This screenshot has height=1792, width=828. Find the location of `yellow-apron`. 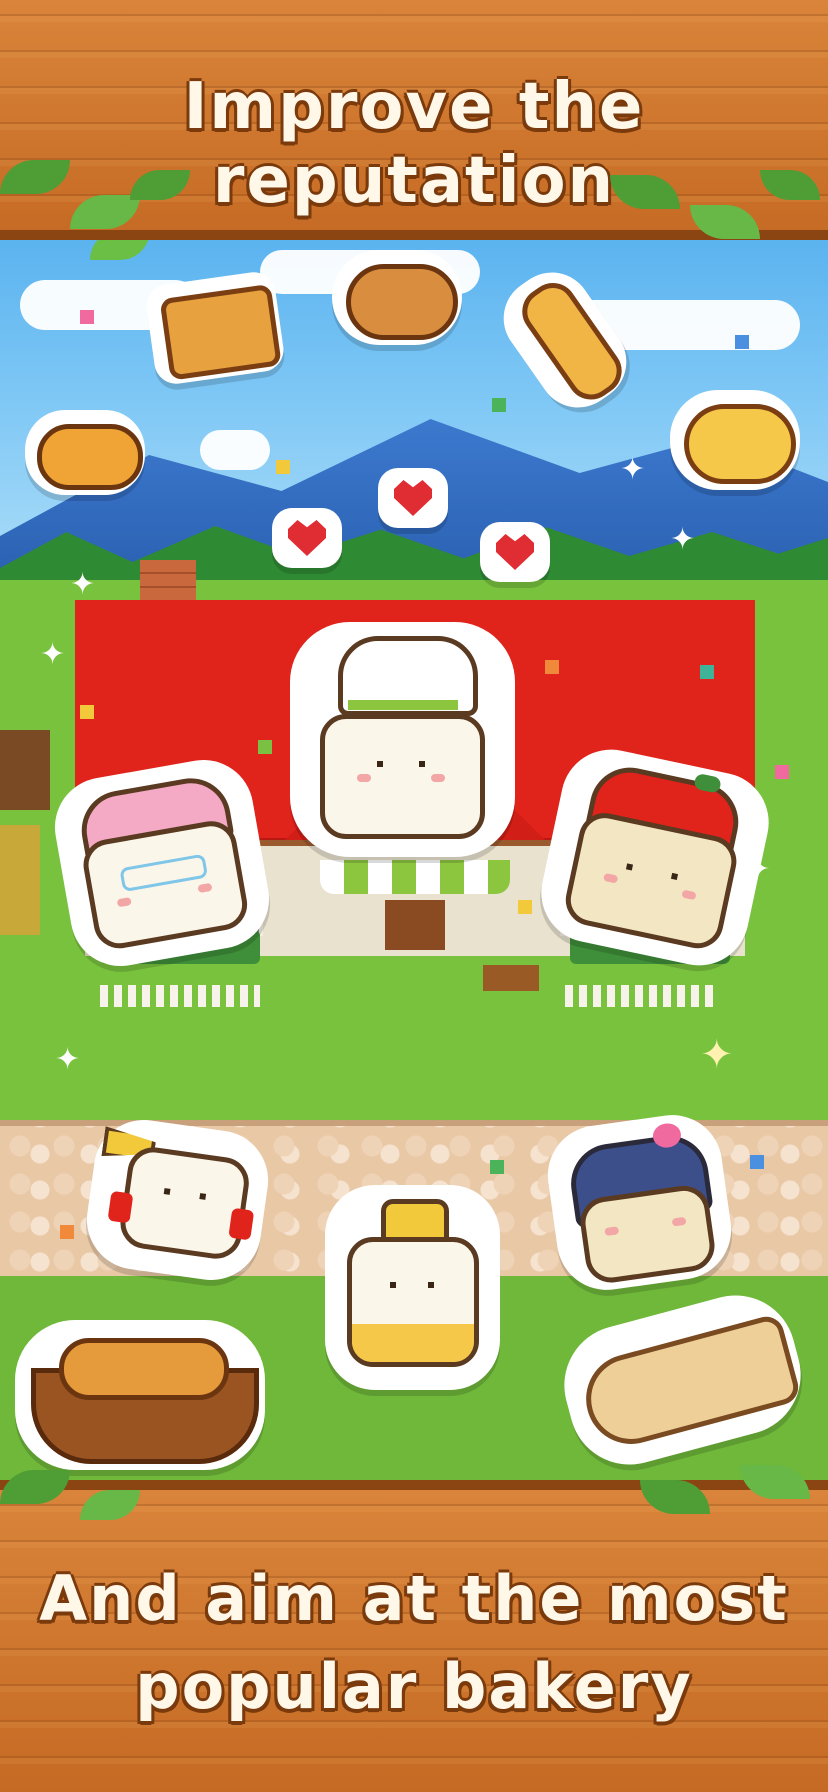

yellow-apron is located at coordinates (413, 1343).